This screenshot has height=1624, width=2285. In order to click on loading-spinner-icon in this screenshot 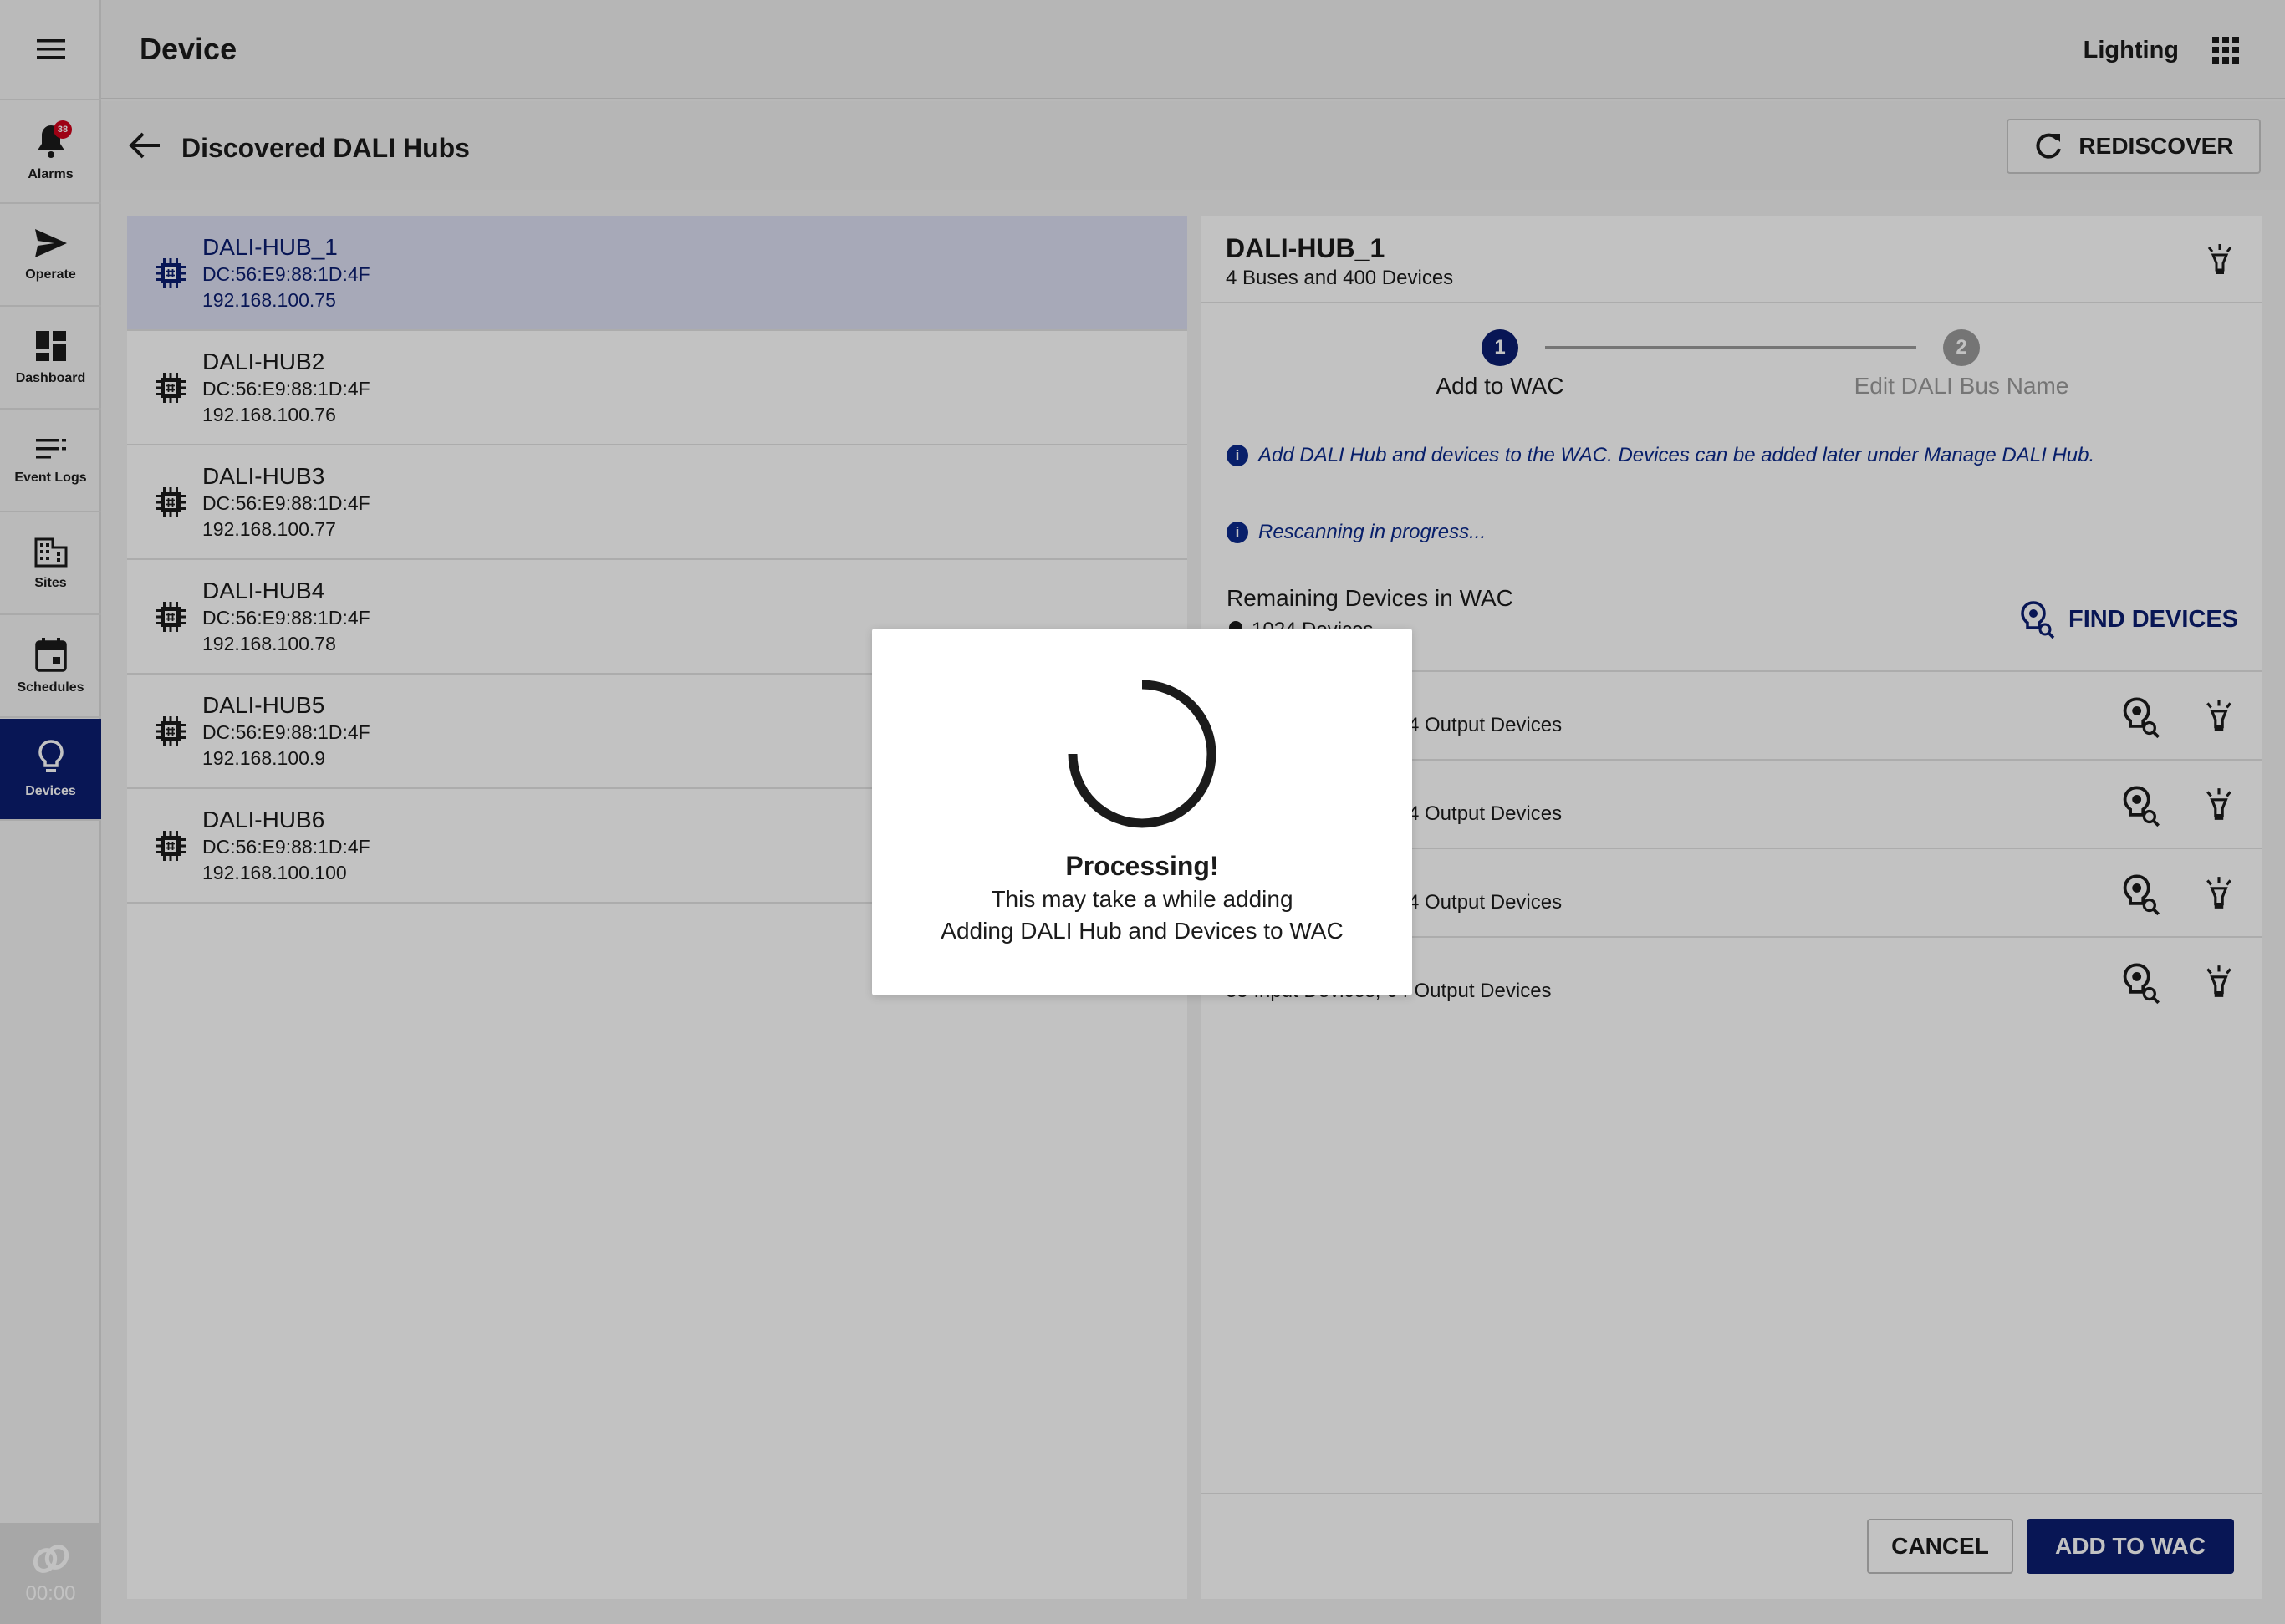, I will do `click(1142, 754)`.